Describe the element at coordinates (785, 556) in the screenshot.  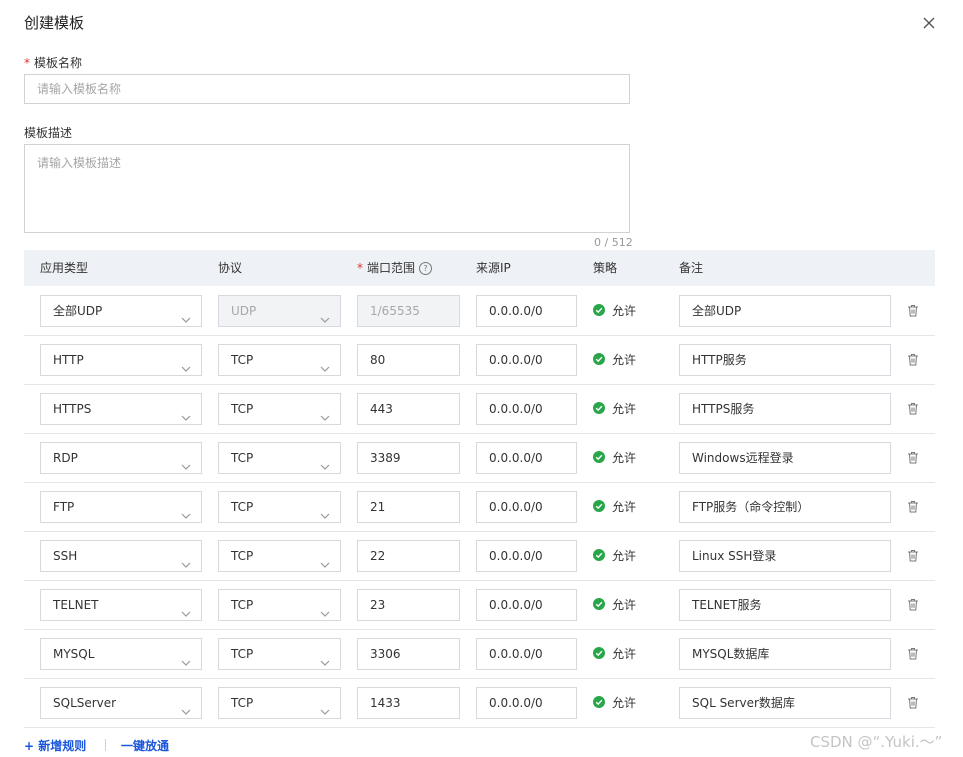
I see `note-input: Linux SSH登录` at that location.